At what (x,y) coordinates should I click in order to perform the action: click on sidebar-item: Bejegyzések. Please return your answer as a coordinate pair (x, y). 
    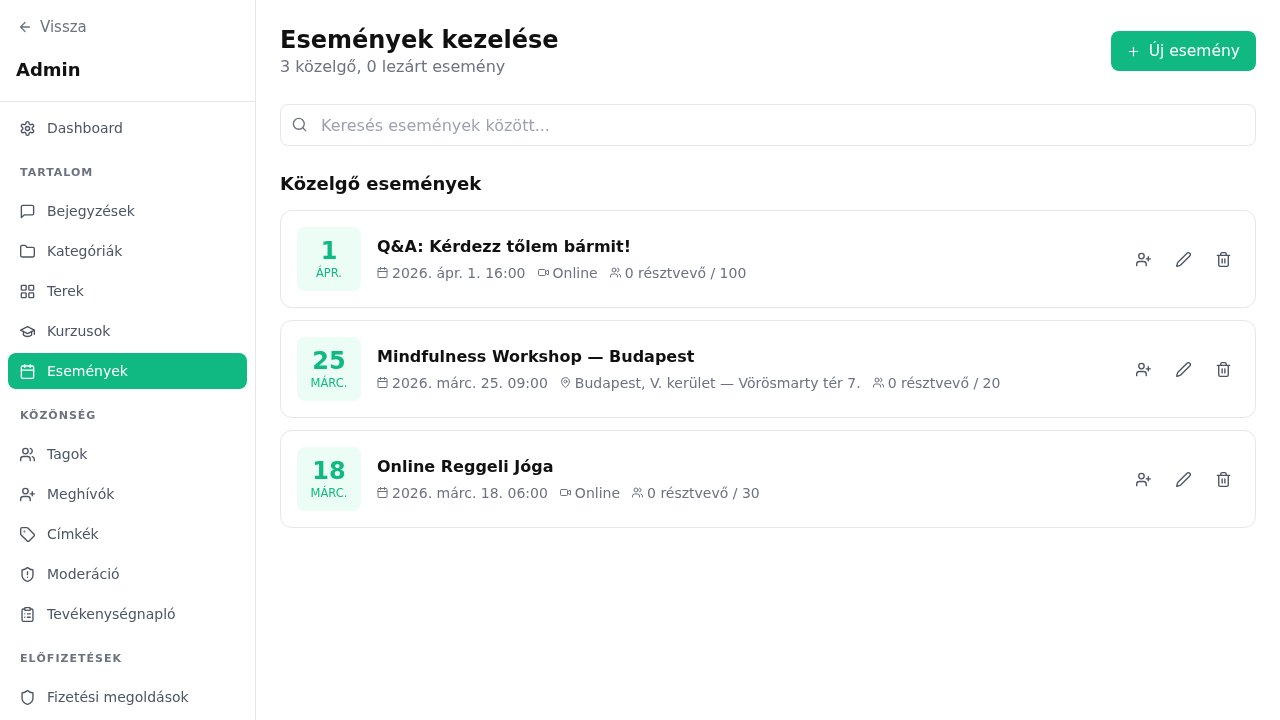
    Looking at the image, I should click on (127, 211).